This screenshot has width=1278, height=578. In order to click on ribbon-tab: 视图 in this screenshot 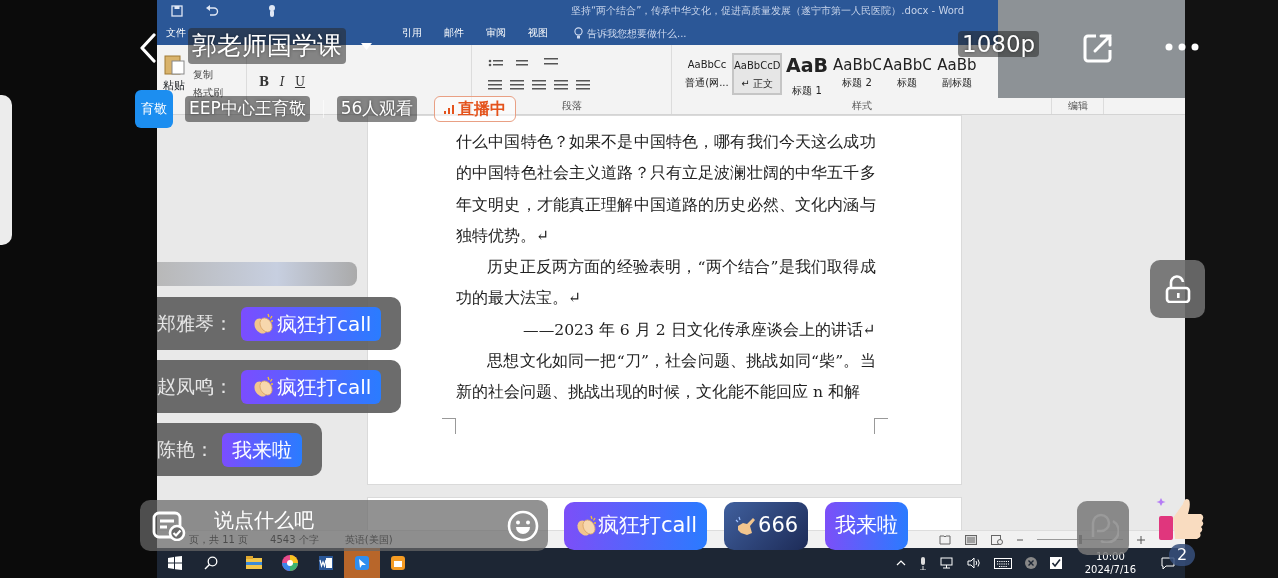, I will do `click(538, 33)`.